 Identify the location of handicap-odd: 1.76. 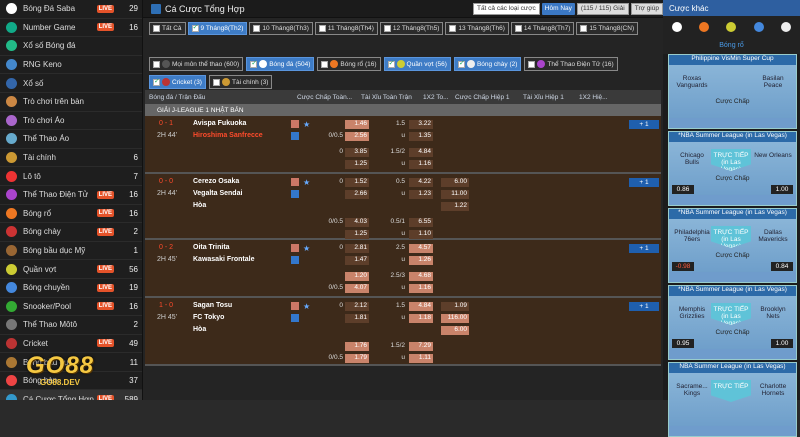
(357, 346).